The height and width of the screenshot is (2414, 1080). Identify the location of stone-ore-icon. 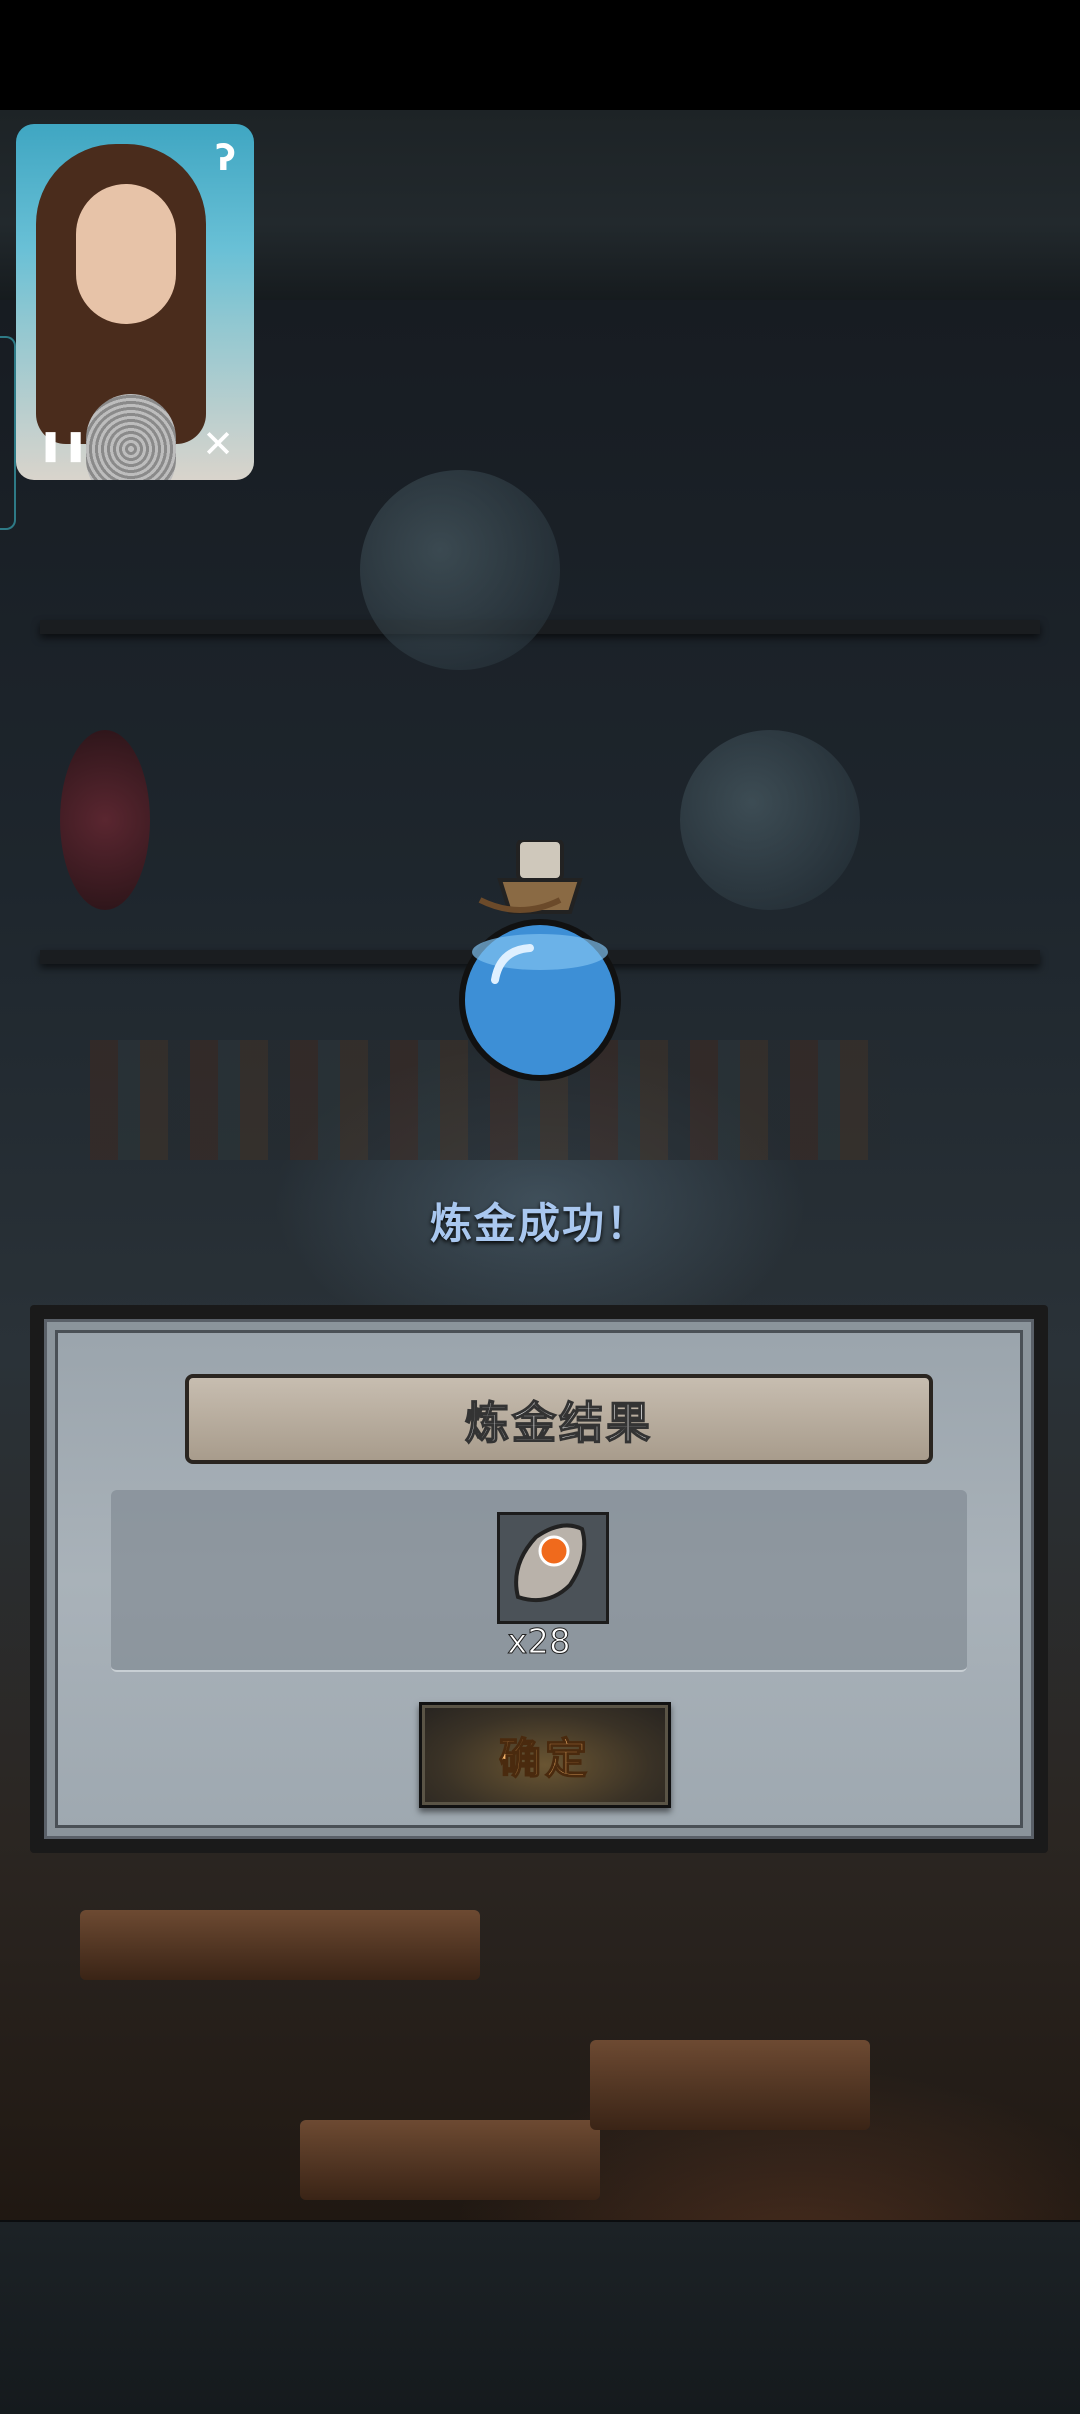
(550, 1562).